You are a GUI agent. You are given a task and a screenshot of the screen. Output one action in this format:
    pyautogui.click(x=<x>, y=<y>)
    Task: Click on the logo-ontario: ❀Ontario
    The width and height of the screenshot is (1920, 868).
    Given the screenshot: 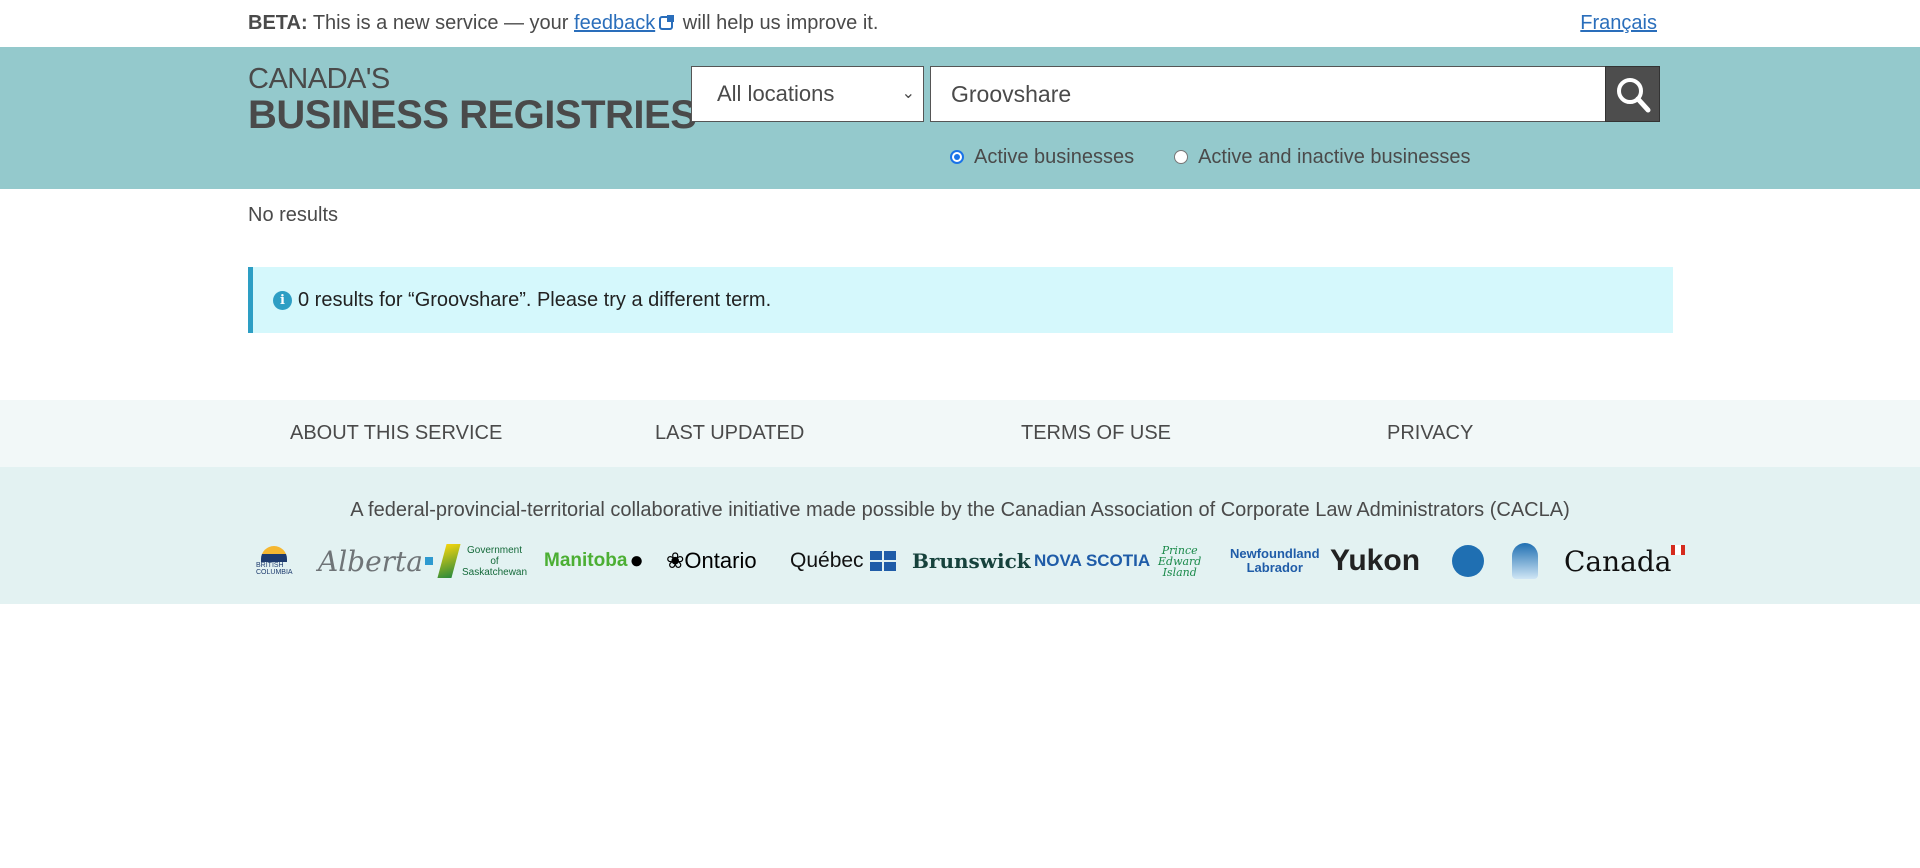 What is the action you would take?
    pyautogui.click(x=711, y=560)
    